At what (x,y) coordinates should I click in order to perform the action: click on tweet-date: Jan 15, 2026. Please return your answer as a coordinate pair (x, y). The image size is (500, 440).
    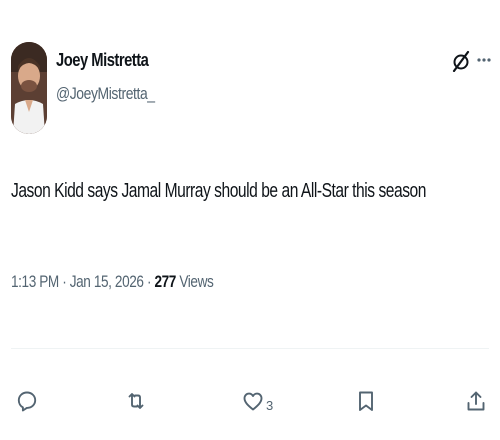
    Looking at the image, I should click on (107, 281).